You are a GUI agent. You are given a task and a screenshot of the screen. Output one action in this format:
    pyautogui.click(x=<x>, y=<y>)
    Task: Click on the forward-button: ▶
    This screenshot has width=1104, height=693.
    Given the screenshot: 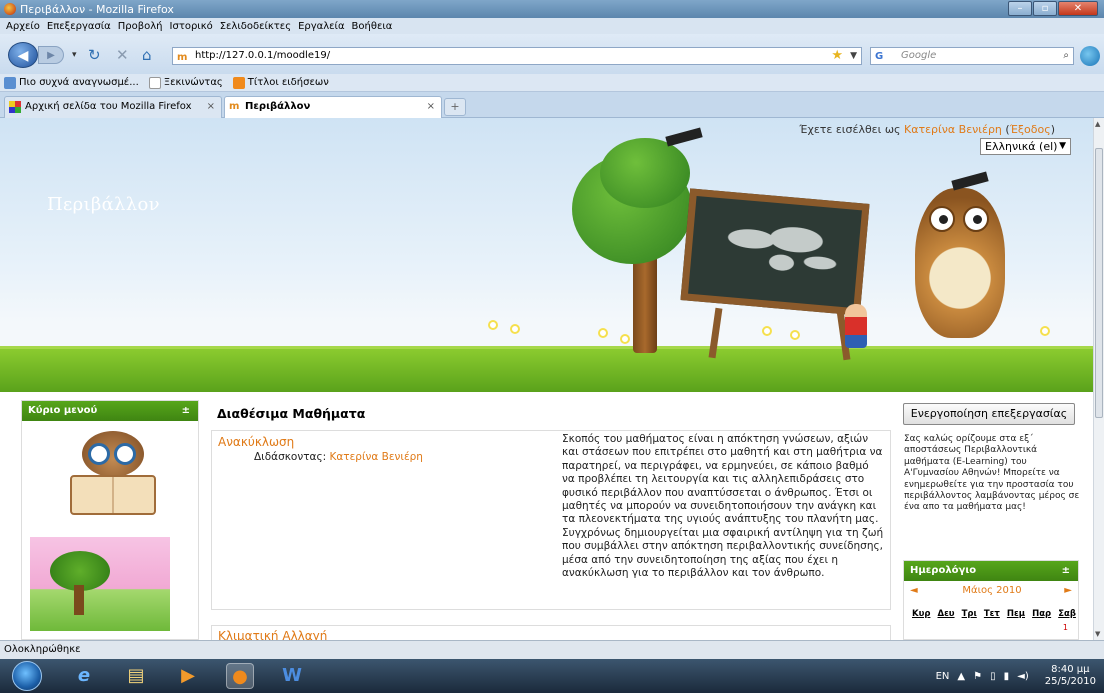 What is the action you would take?
    pyautogui.click(x=51, y=55)
    